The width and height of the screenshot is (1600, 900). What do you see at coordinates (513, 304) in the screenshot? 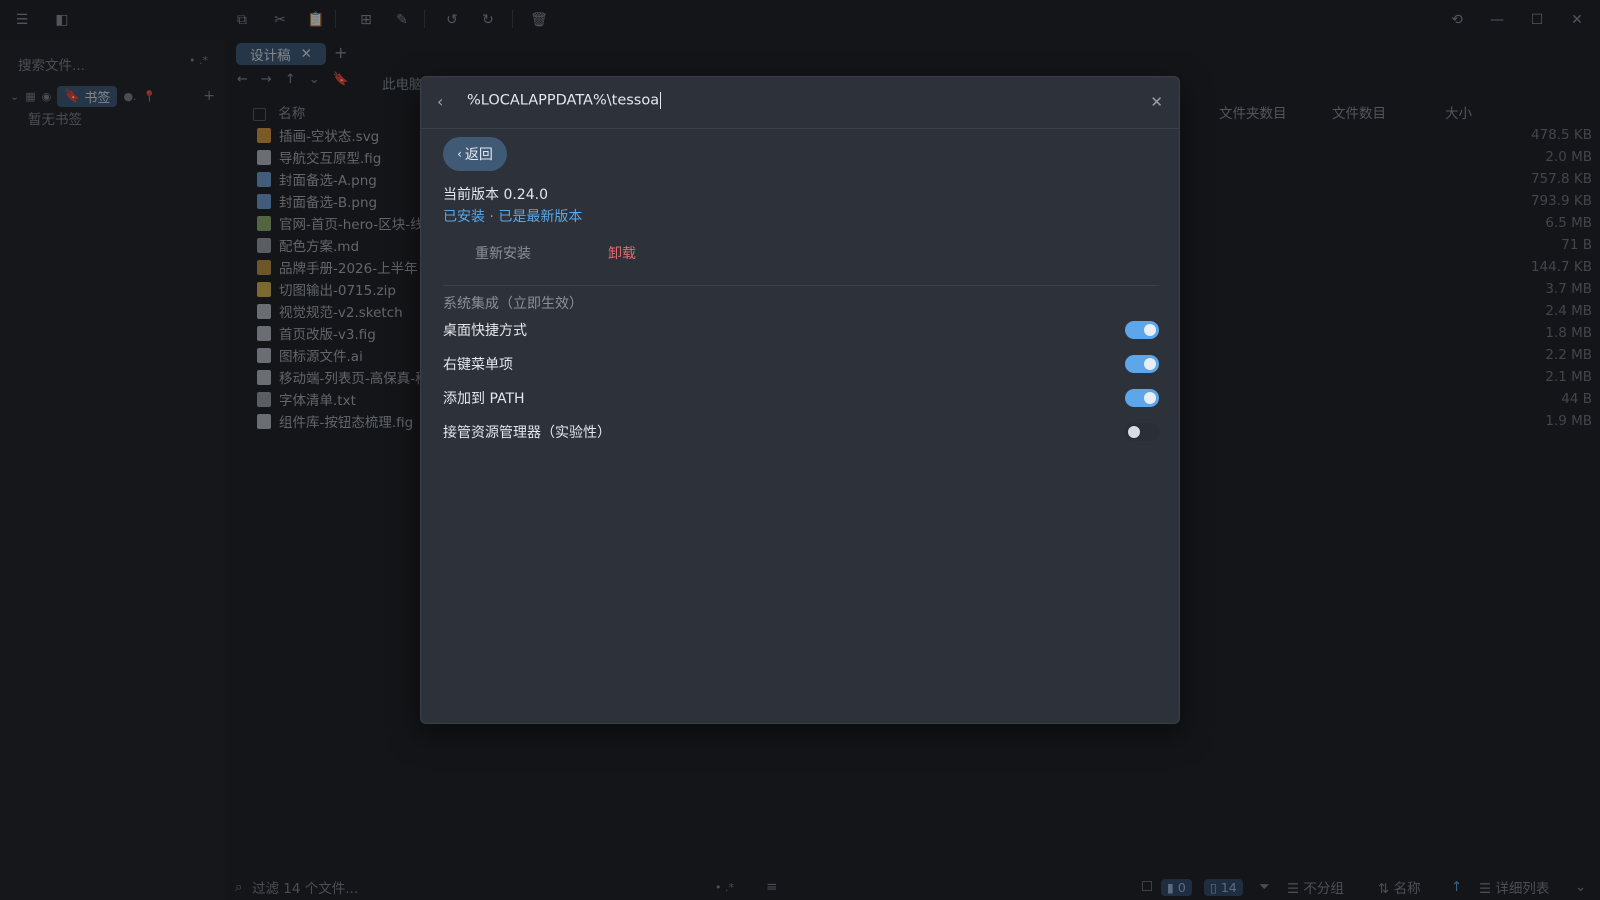
I see `section-title: 系统集成（立即生效）` at bounding box center [513, 304].